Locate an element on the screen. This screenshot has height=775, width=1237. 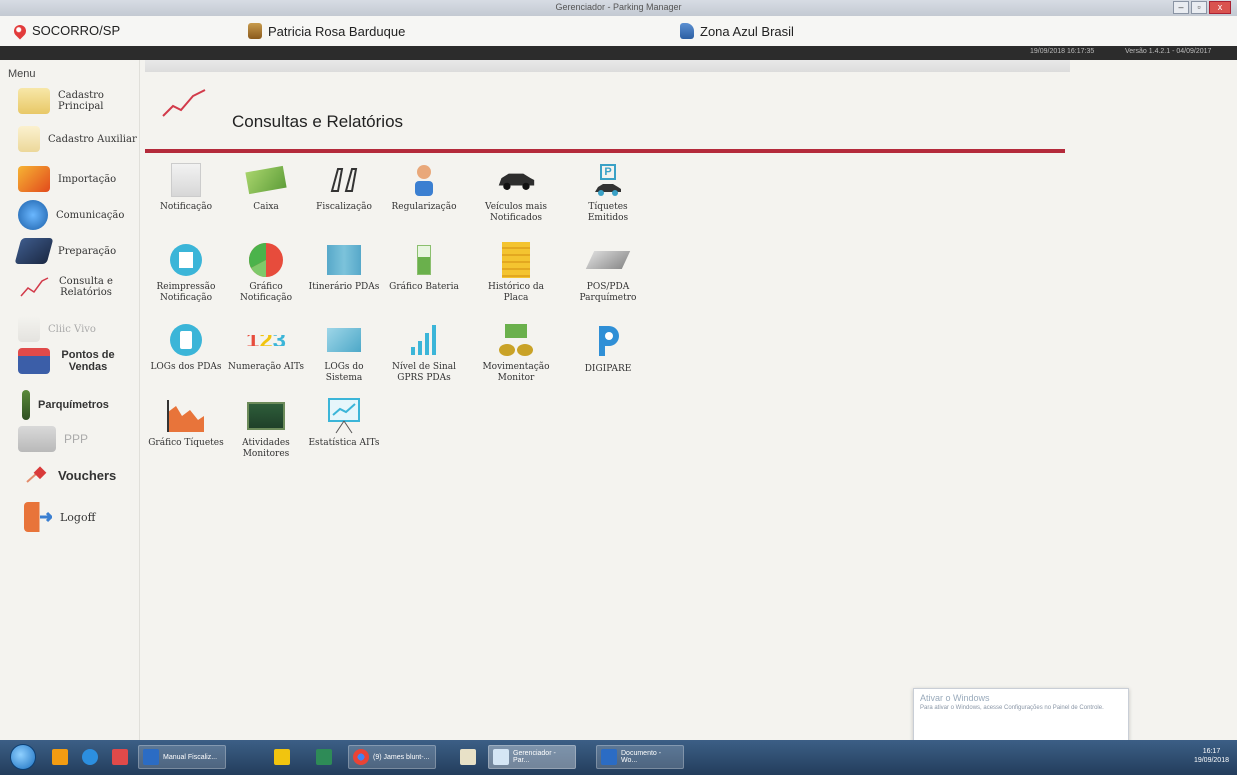
parking-meter-icon is located at coordinates (26, 405).